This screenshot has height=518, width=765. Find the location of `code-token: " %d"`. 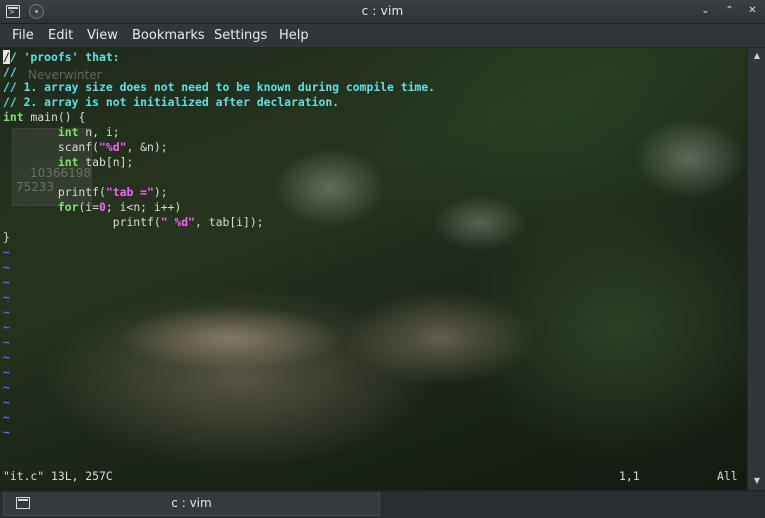

code-token: " %d" is located at coordinates (178, 222).